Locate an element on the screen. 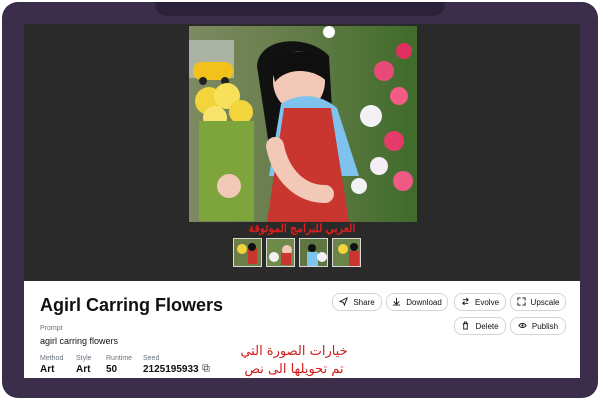 This screenshot has width=600, height=400. arabic-line-2: تم تحويلها الى نص is located at coordinates (294, 369).